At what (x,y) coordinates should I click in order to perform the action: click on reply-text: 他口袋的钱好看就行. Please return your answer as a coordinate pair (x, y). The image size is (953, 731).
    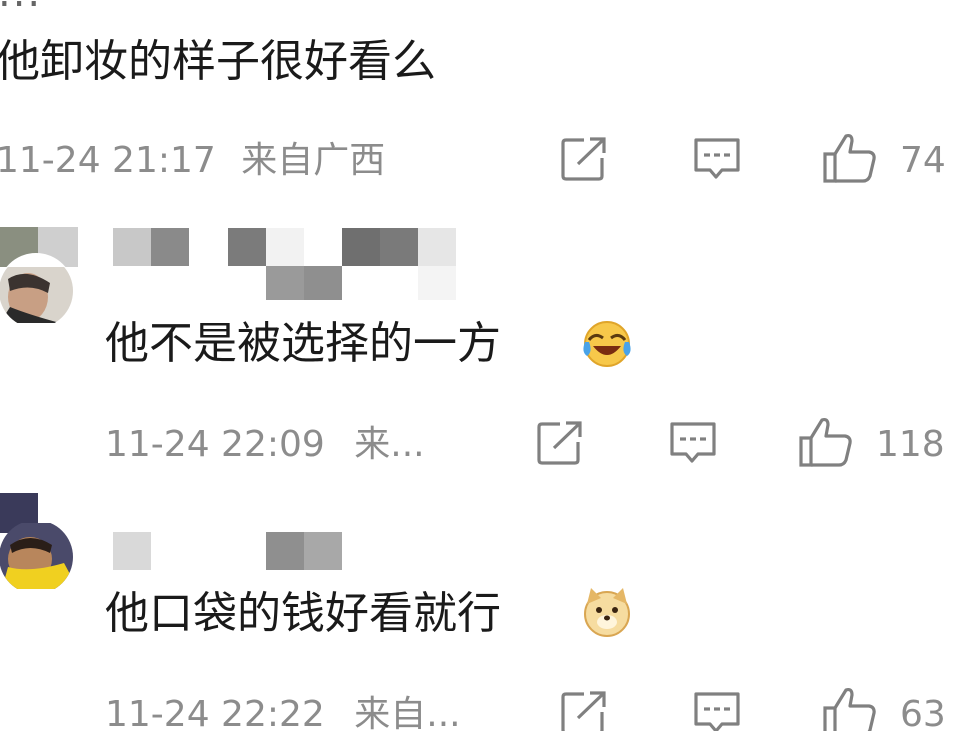
    Looking at the image, I should click on (303, 614).